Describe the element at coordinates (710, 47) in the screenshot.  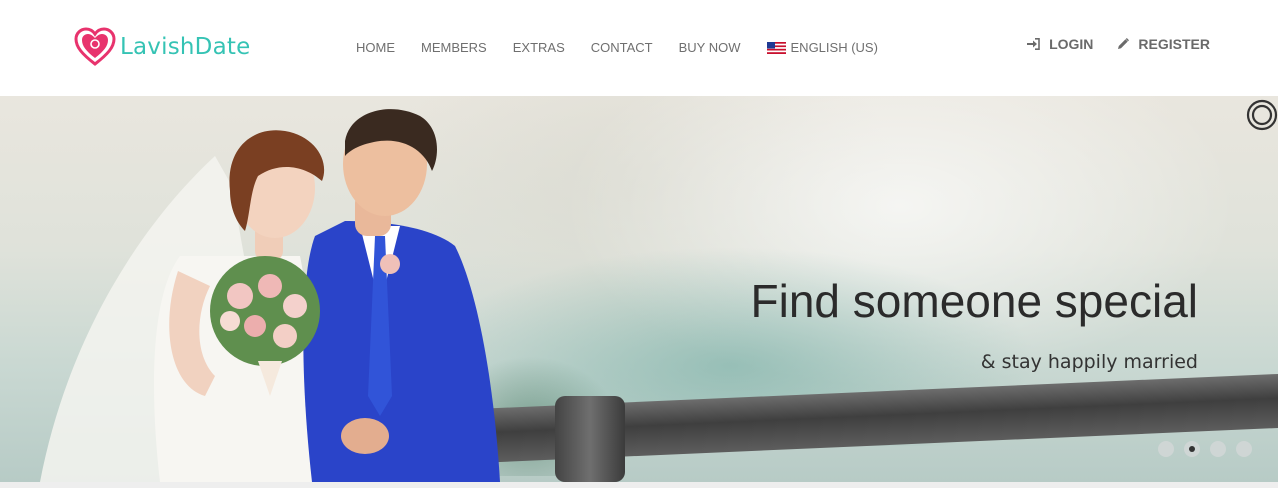
I see `nav-item-buy-now: BUY NOW` at that location.